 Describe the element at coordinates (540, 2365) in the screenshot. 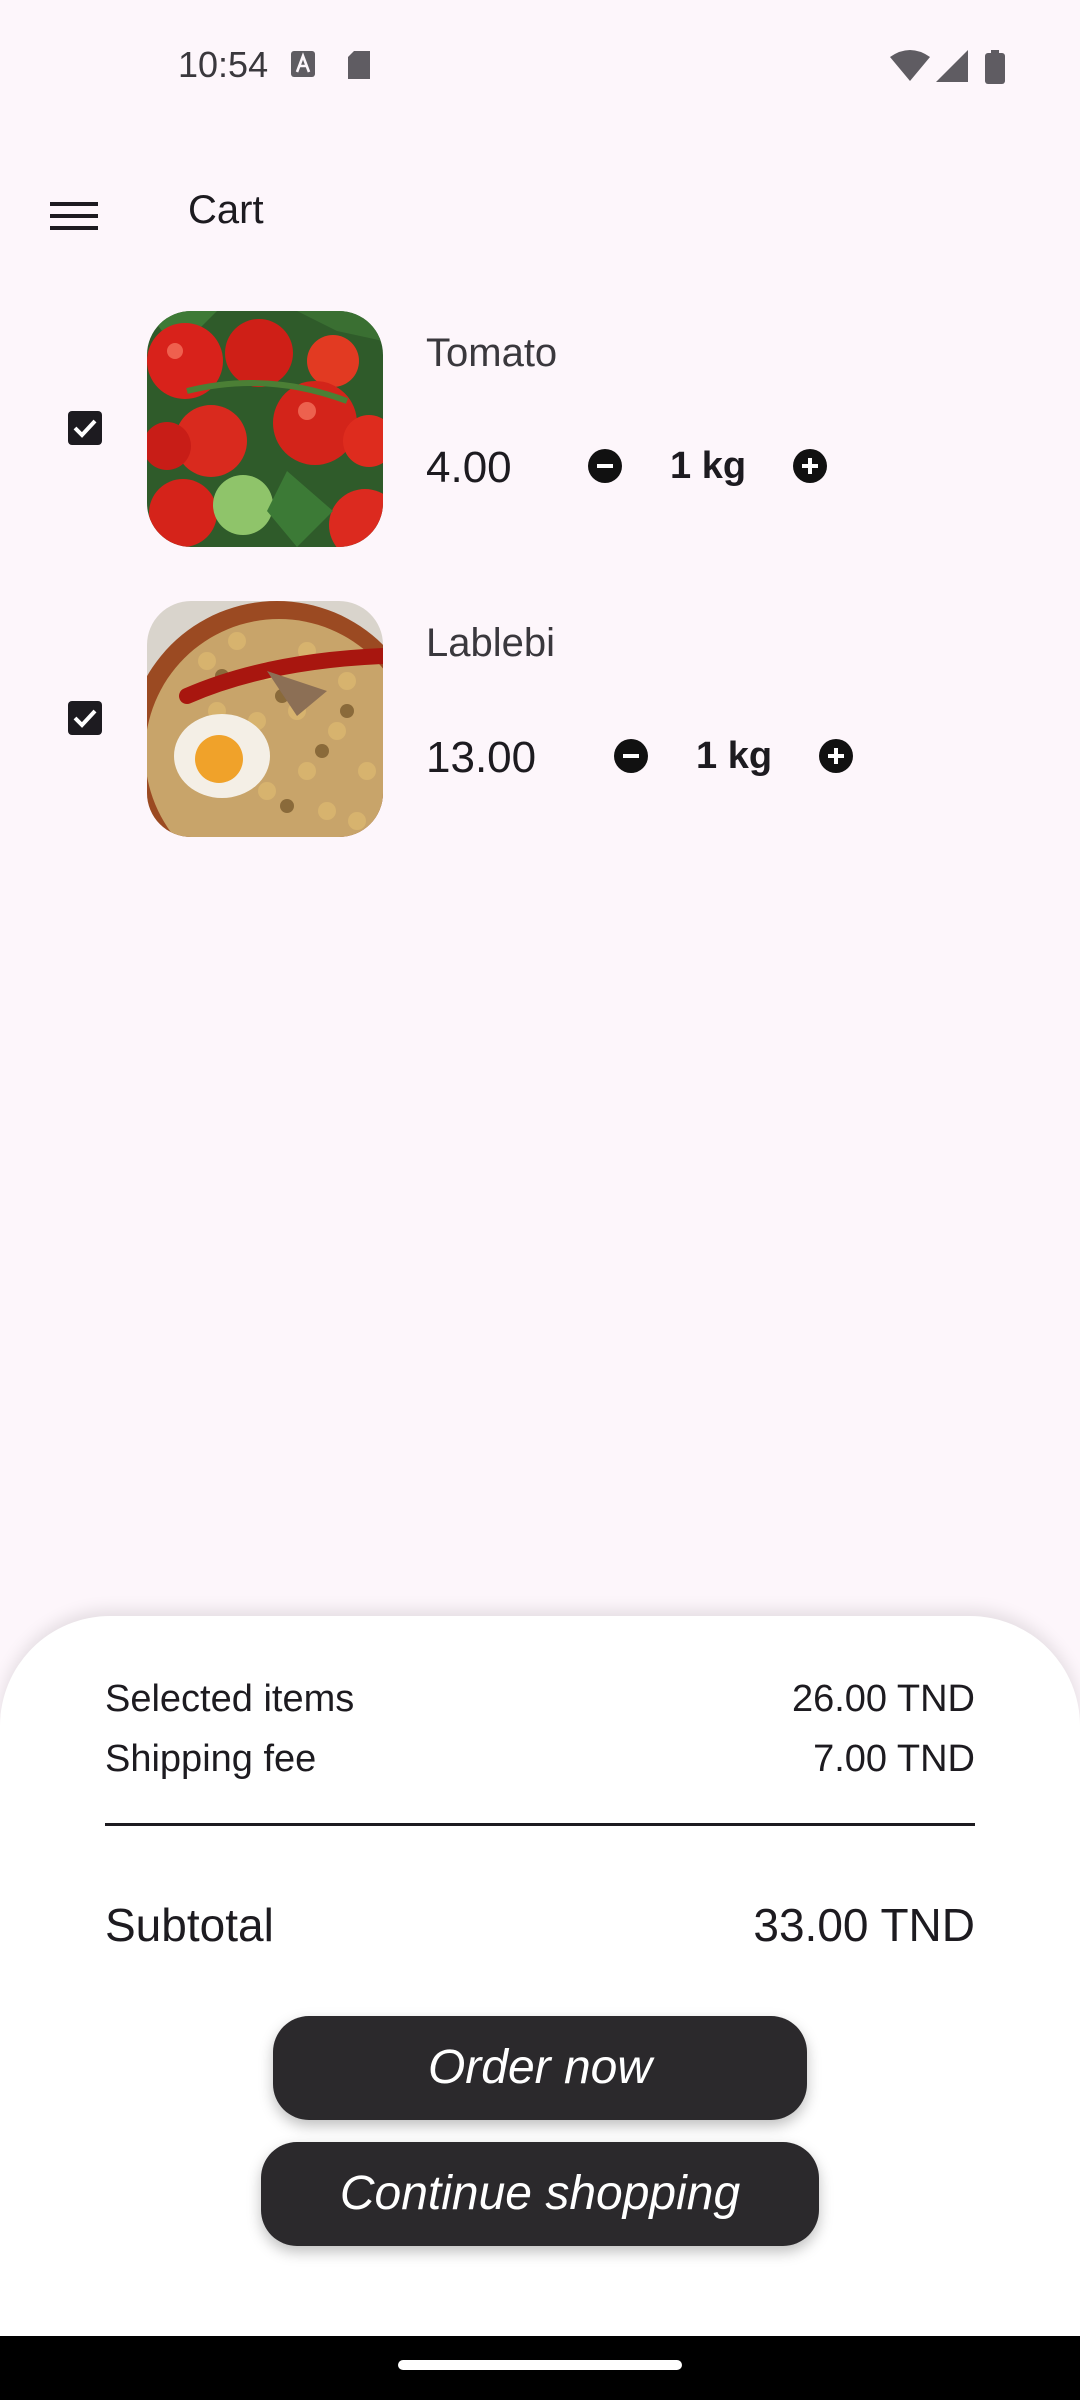

I see `home-gesture-handle` at that location.